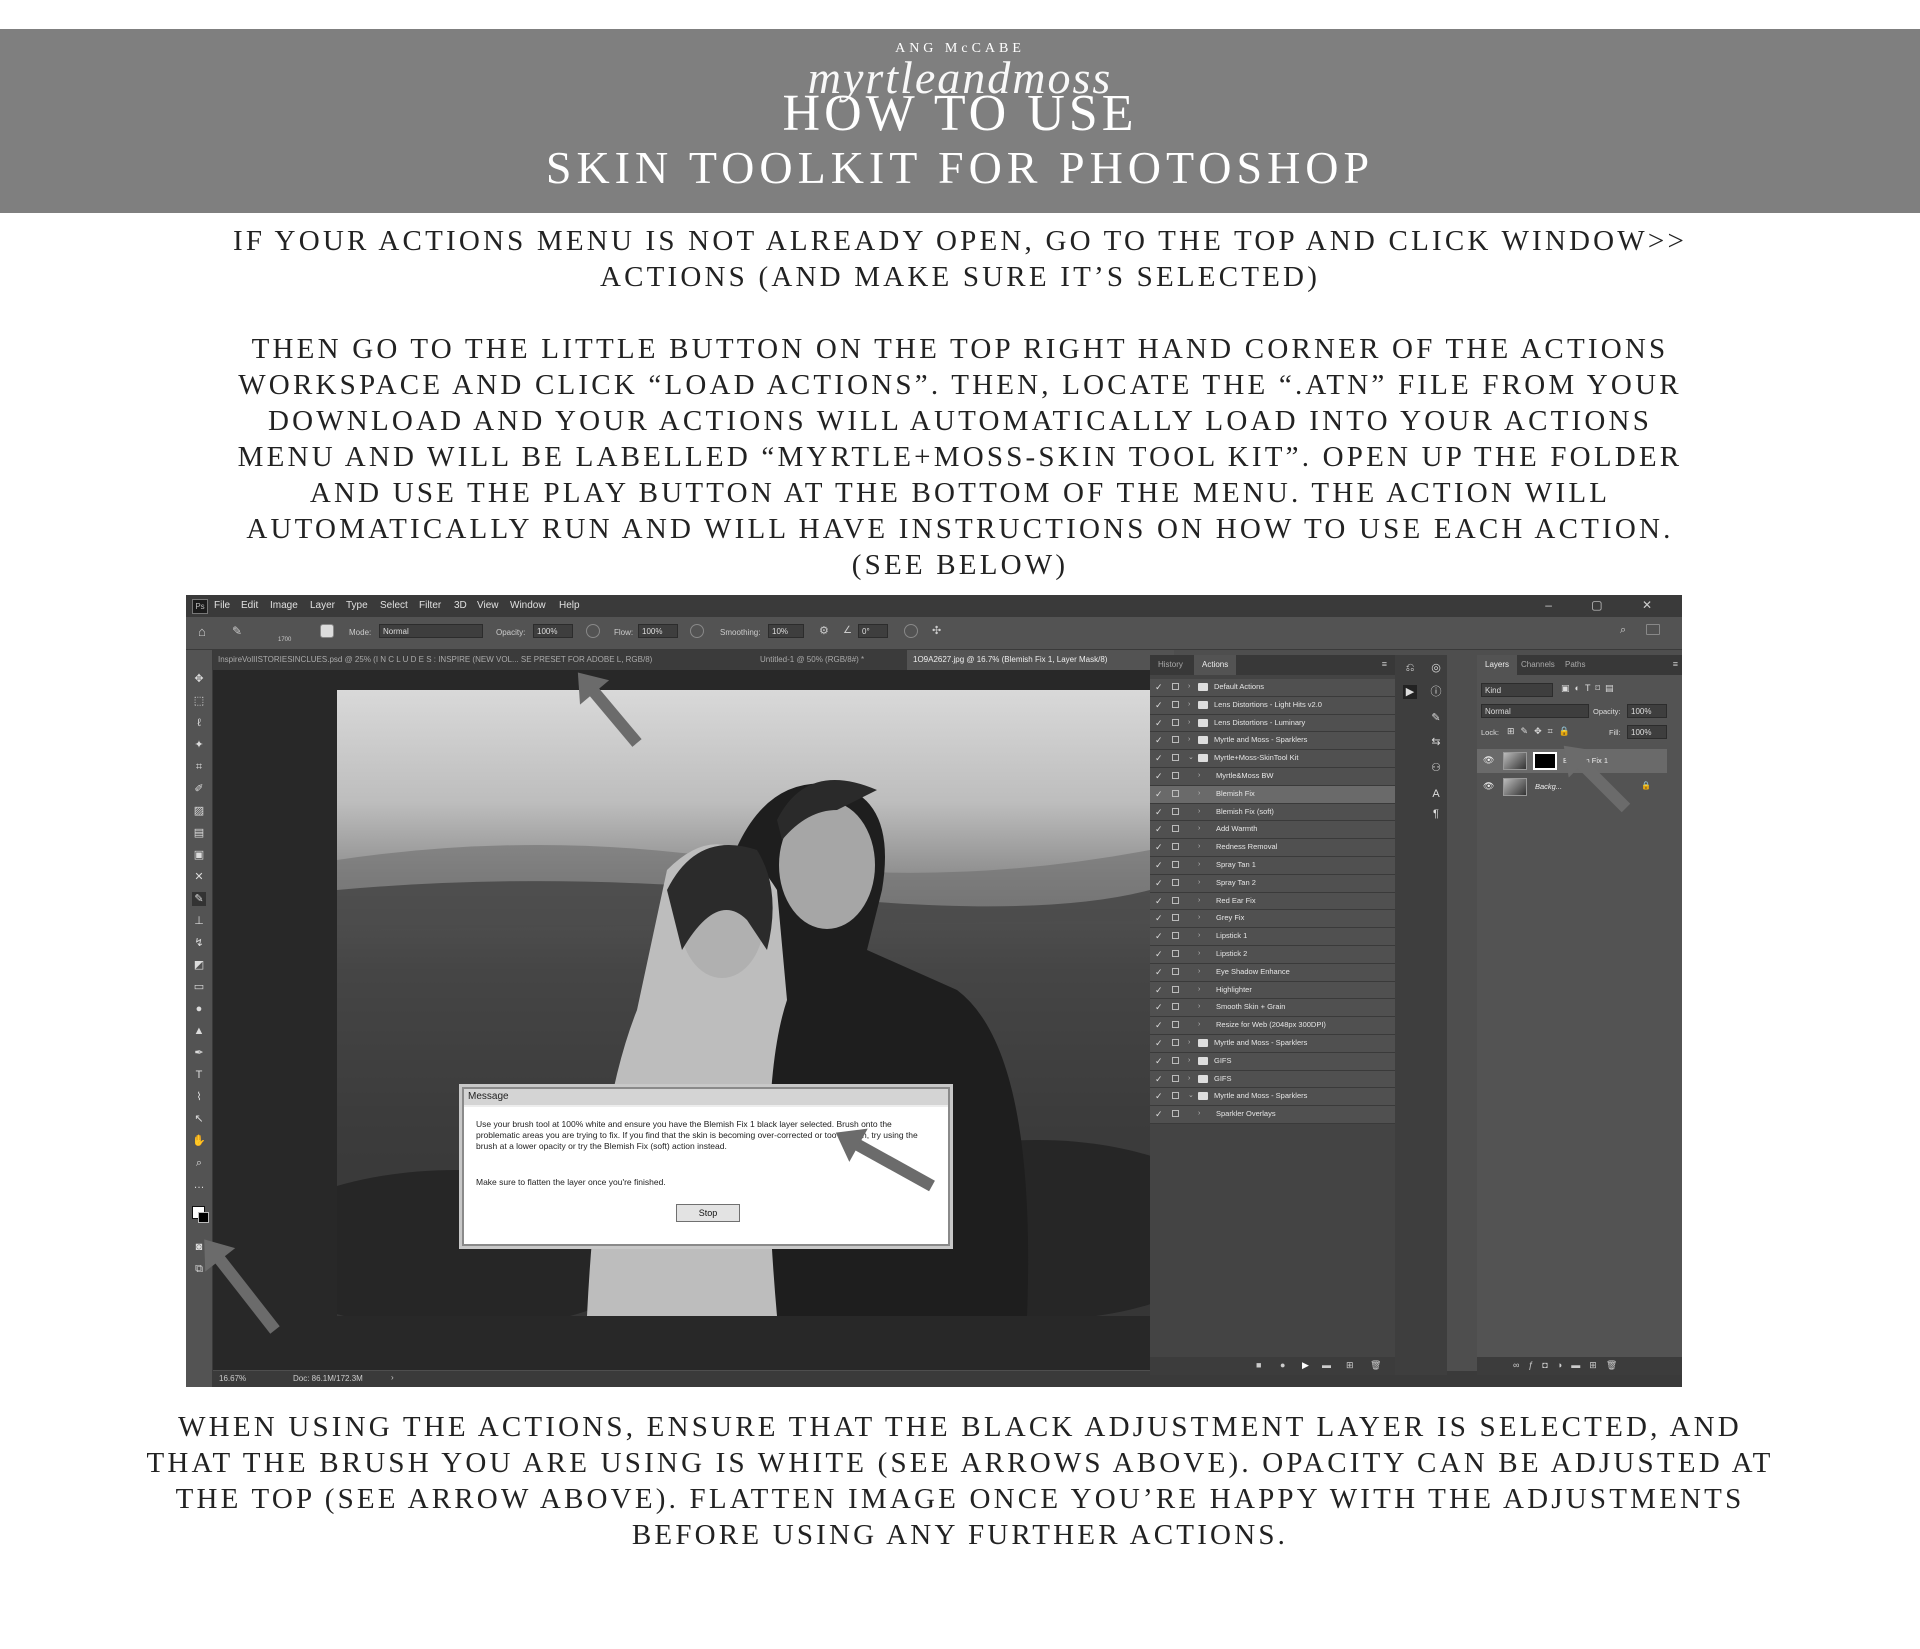 The image size is (1920, 1649). I want to click on layer-row-background: 👁 Backg... 🔒, so click(1572, 787).